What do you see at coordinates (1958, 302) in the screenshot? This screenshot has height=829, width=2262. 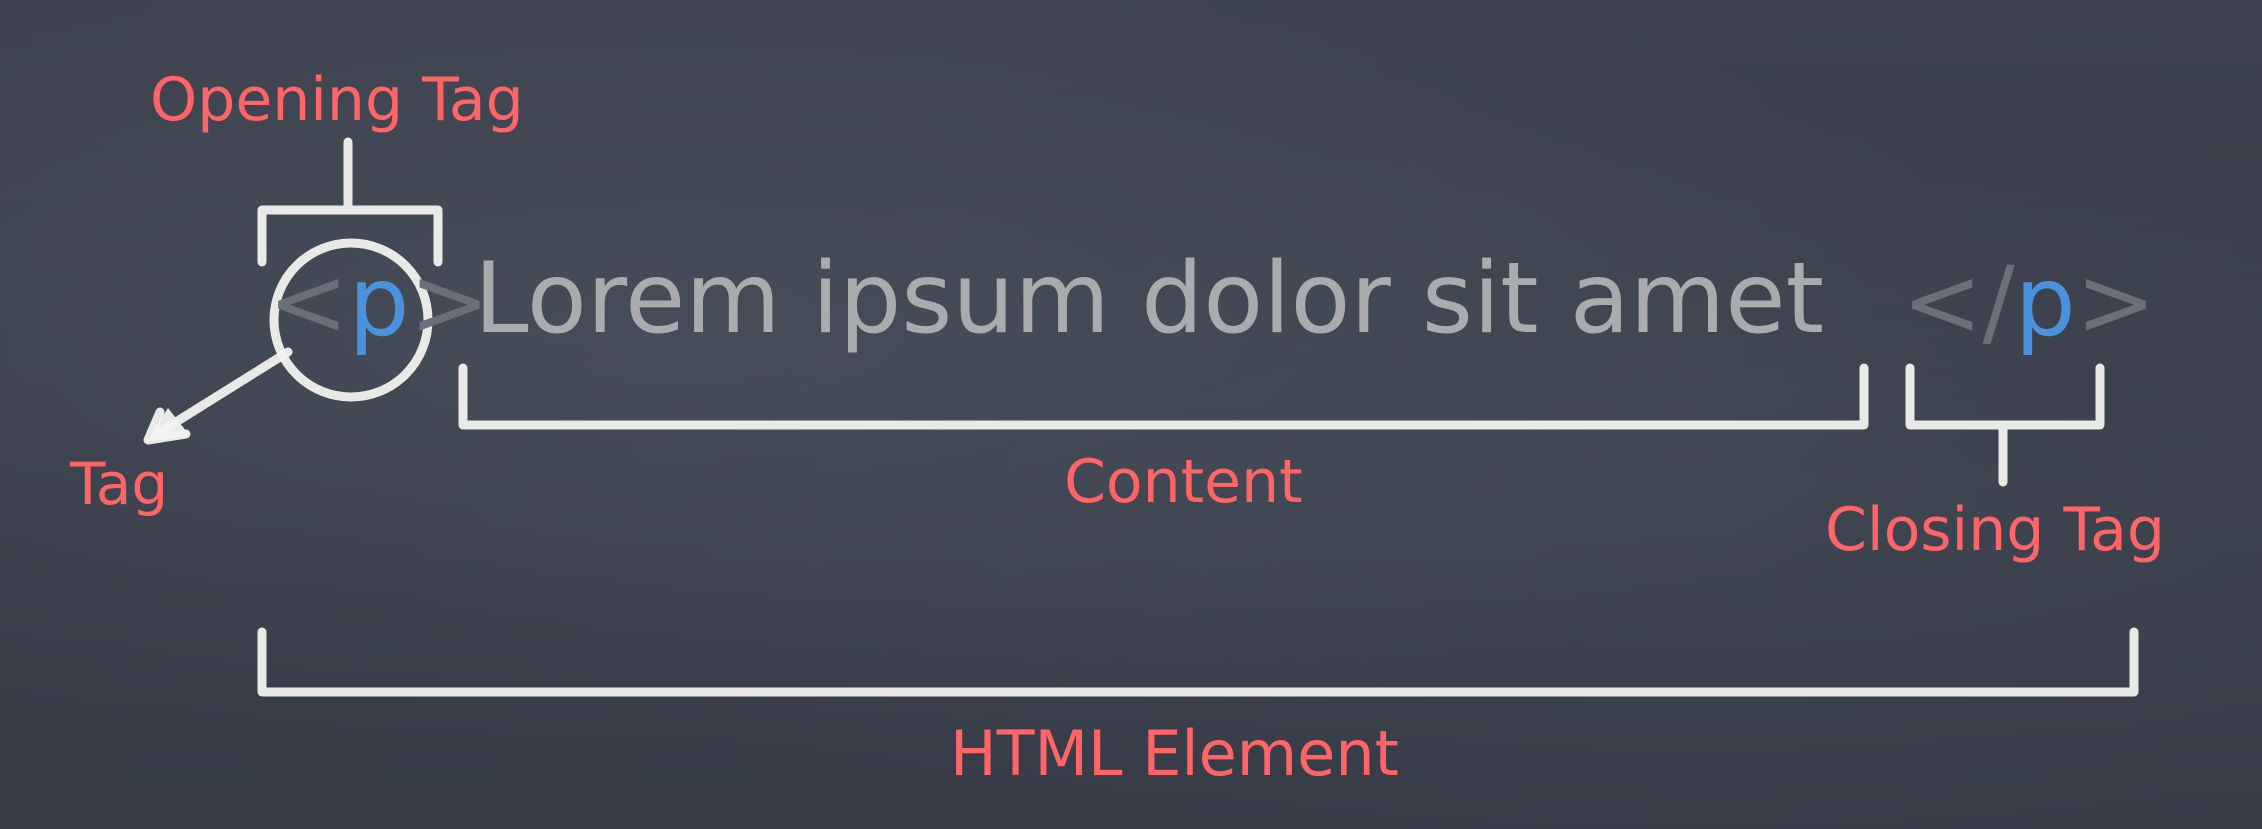 I see `close-tag-lt: </` at bounding box center [1958, 302].